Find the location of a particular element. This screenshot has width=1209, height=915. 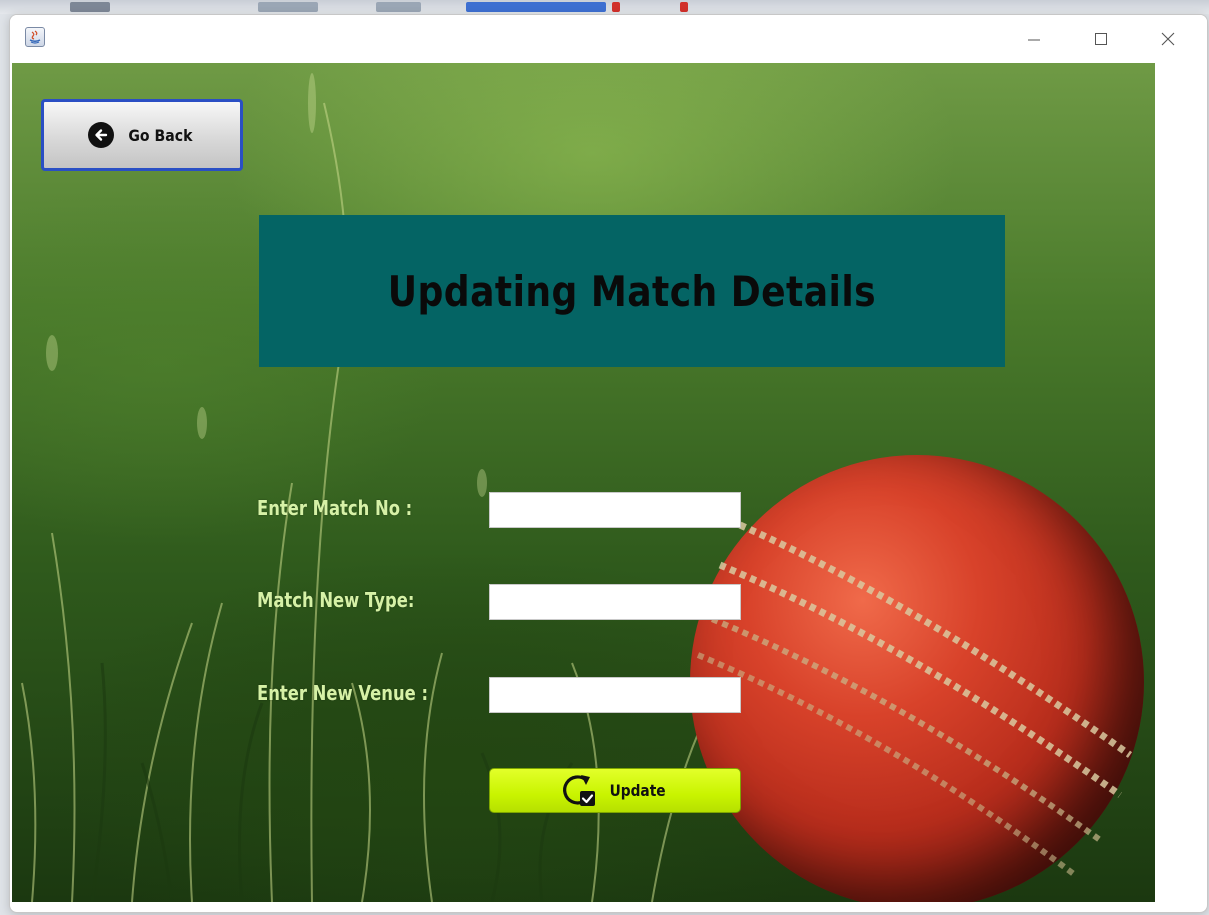

close-icon is located at coordinates (1168, 39).